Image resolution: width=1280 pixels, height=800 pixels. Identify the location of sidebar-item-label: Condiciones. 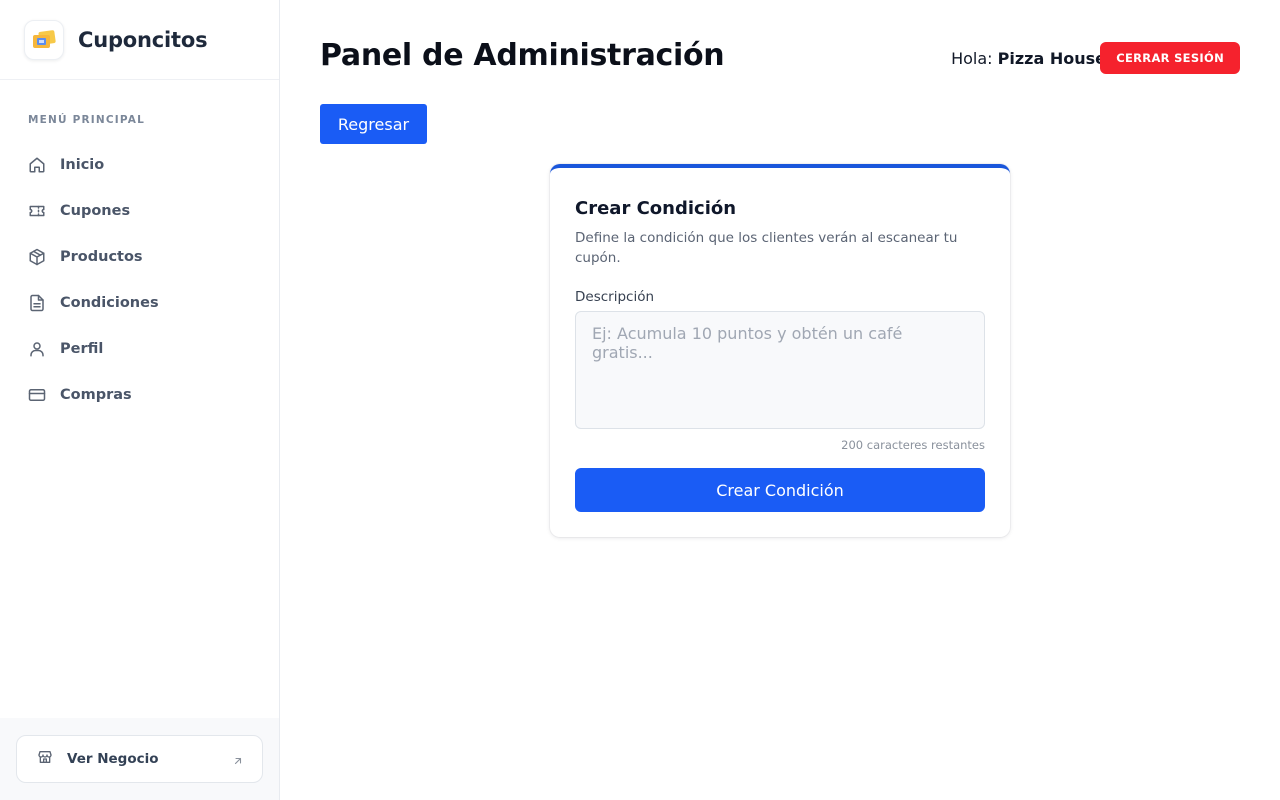
(109, 303).